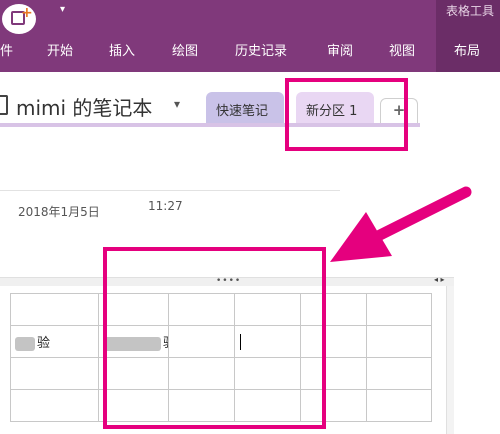  What do you see at coordinates (62, 9) in the screenshot?
I see `qat-dropdown-icon: ▾` at bounding box center [62, 9].